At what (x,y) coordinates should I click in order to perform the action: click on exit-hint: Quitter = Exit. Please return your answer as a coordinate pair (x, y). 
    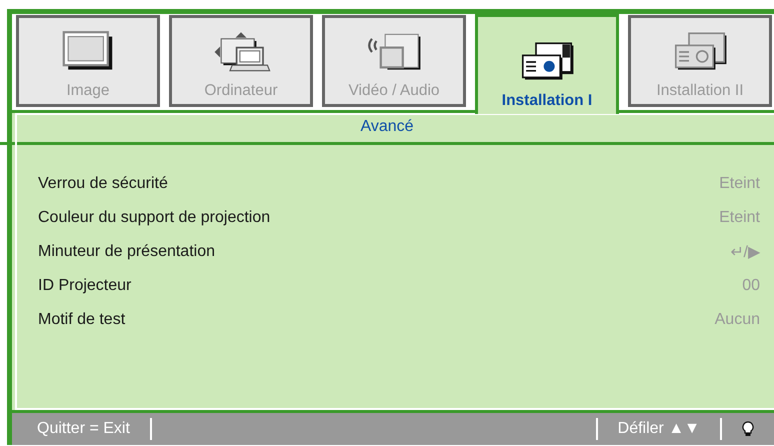
    Looking at the image, I should click on (83, 429).